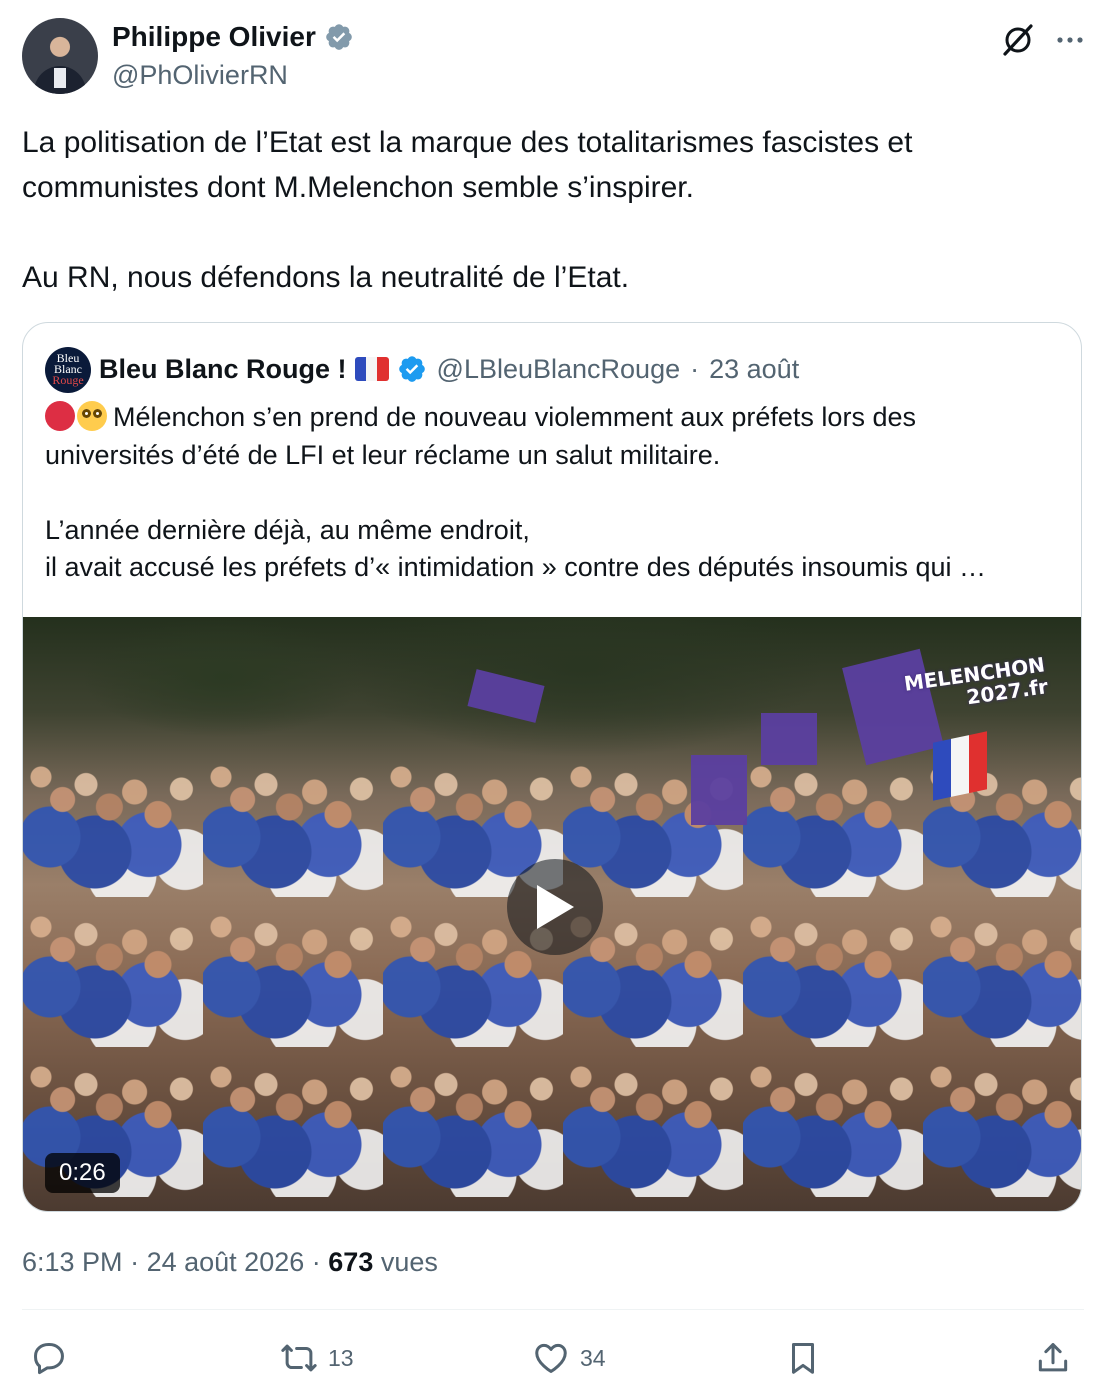  I want to click on share-button, so click(1053, 1358).